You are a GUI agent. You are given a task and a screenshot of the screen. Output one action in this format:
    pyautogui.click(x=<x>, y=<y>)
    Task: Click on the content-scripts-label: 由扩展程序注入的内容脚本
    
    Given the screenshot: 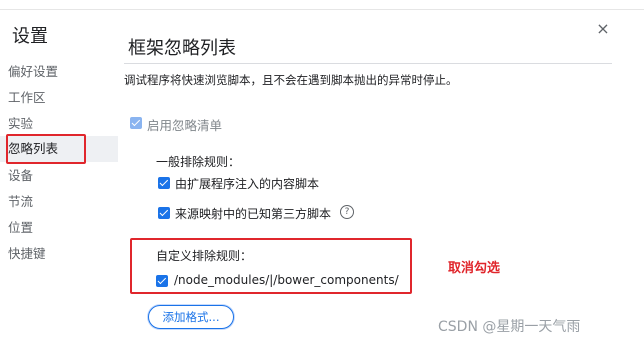 What is the action you would take?
    pyautogui.click(x=247, y=184)
    